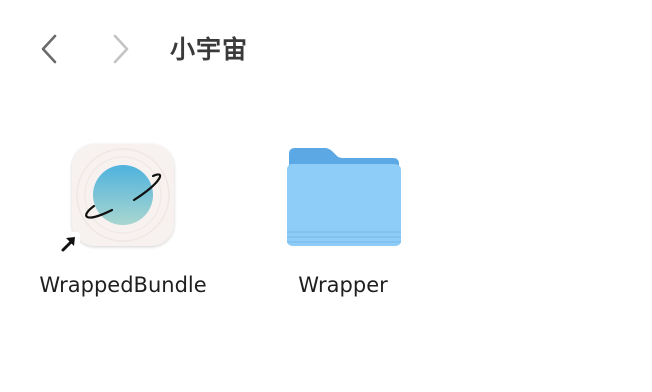 This screenshot has height=392, width=652. I want to click on folder-icon, so click(344, 195).